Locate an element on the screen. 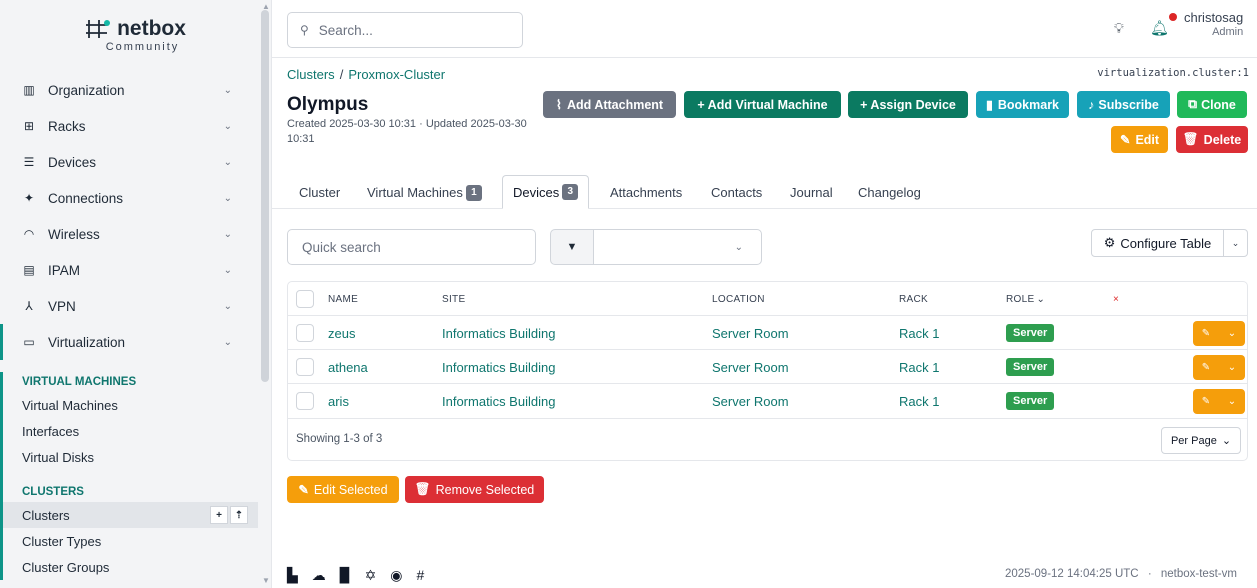  lightbulb-icon: 💡︎ is located at coordinates (1119, 28).